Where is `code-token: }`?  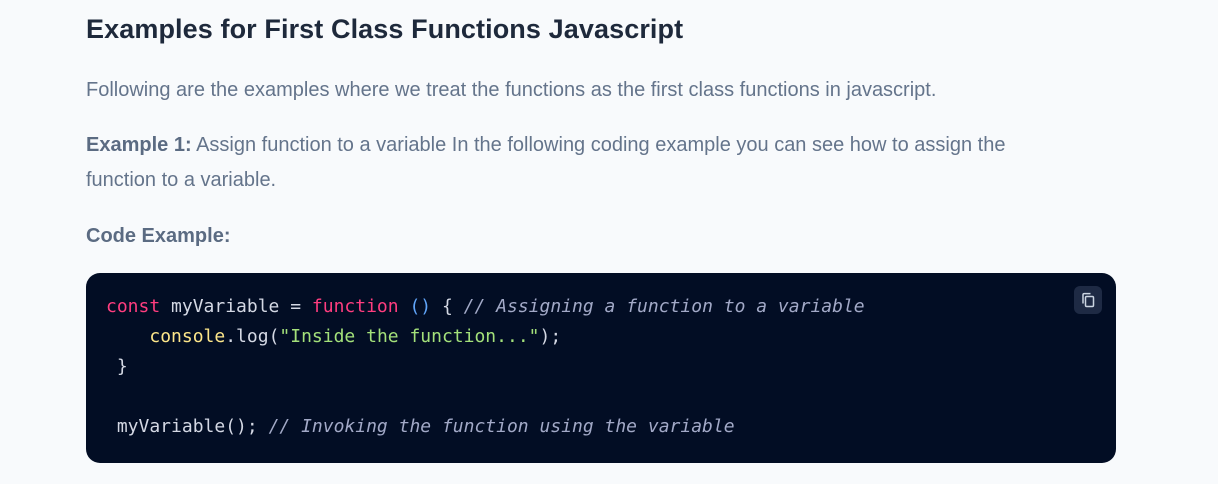 code-token: } is located at coordinates (117, 366).